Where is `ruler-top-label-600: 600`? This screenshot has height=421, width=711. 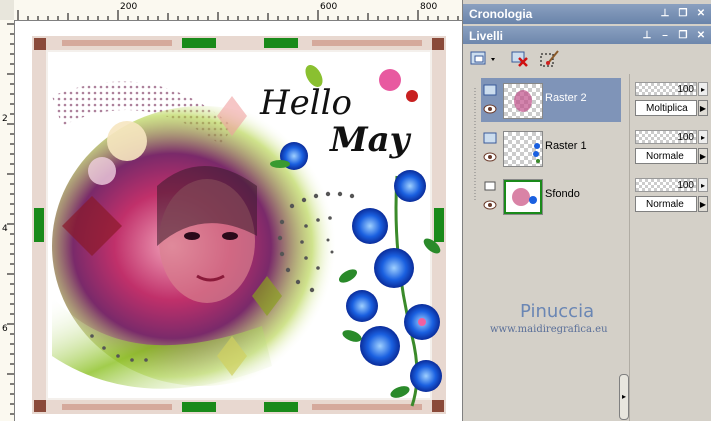 ruler-top-label-600: 600 is located at coordinates (329, 7).